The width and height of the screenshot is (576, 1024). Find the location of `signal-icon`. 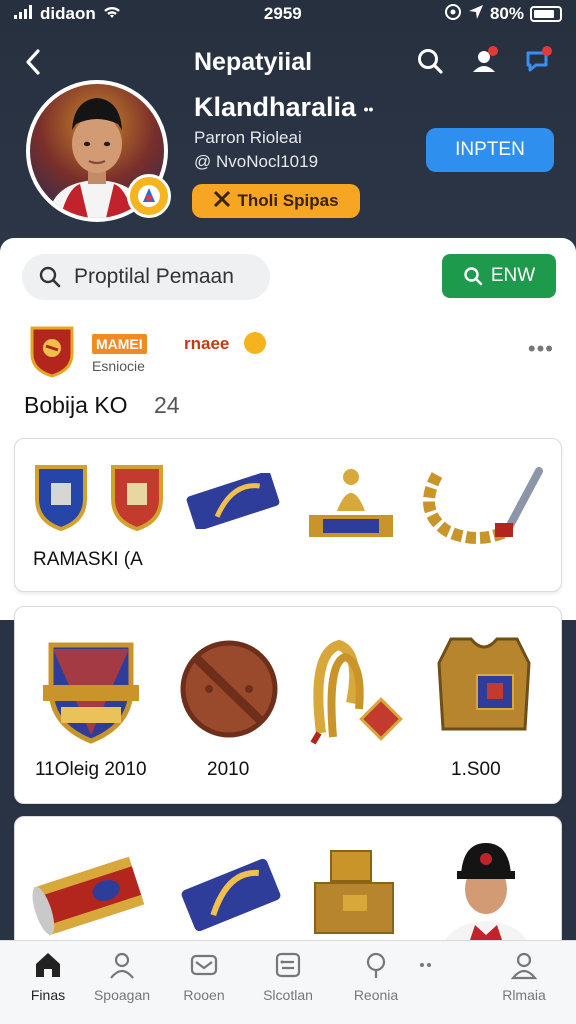

signal-icon is located at coordinates (24, 14).